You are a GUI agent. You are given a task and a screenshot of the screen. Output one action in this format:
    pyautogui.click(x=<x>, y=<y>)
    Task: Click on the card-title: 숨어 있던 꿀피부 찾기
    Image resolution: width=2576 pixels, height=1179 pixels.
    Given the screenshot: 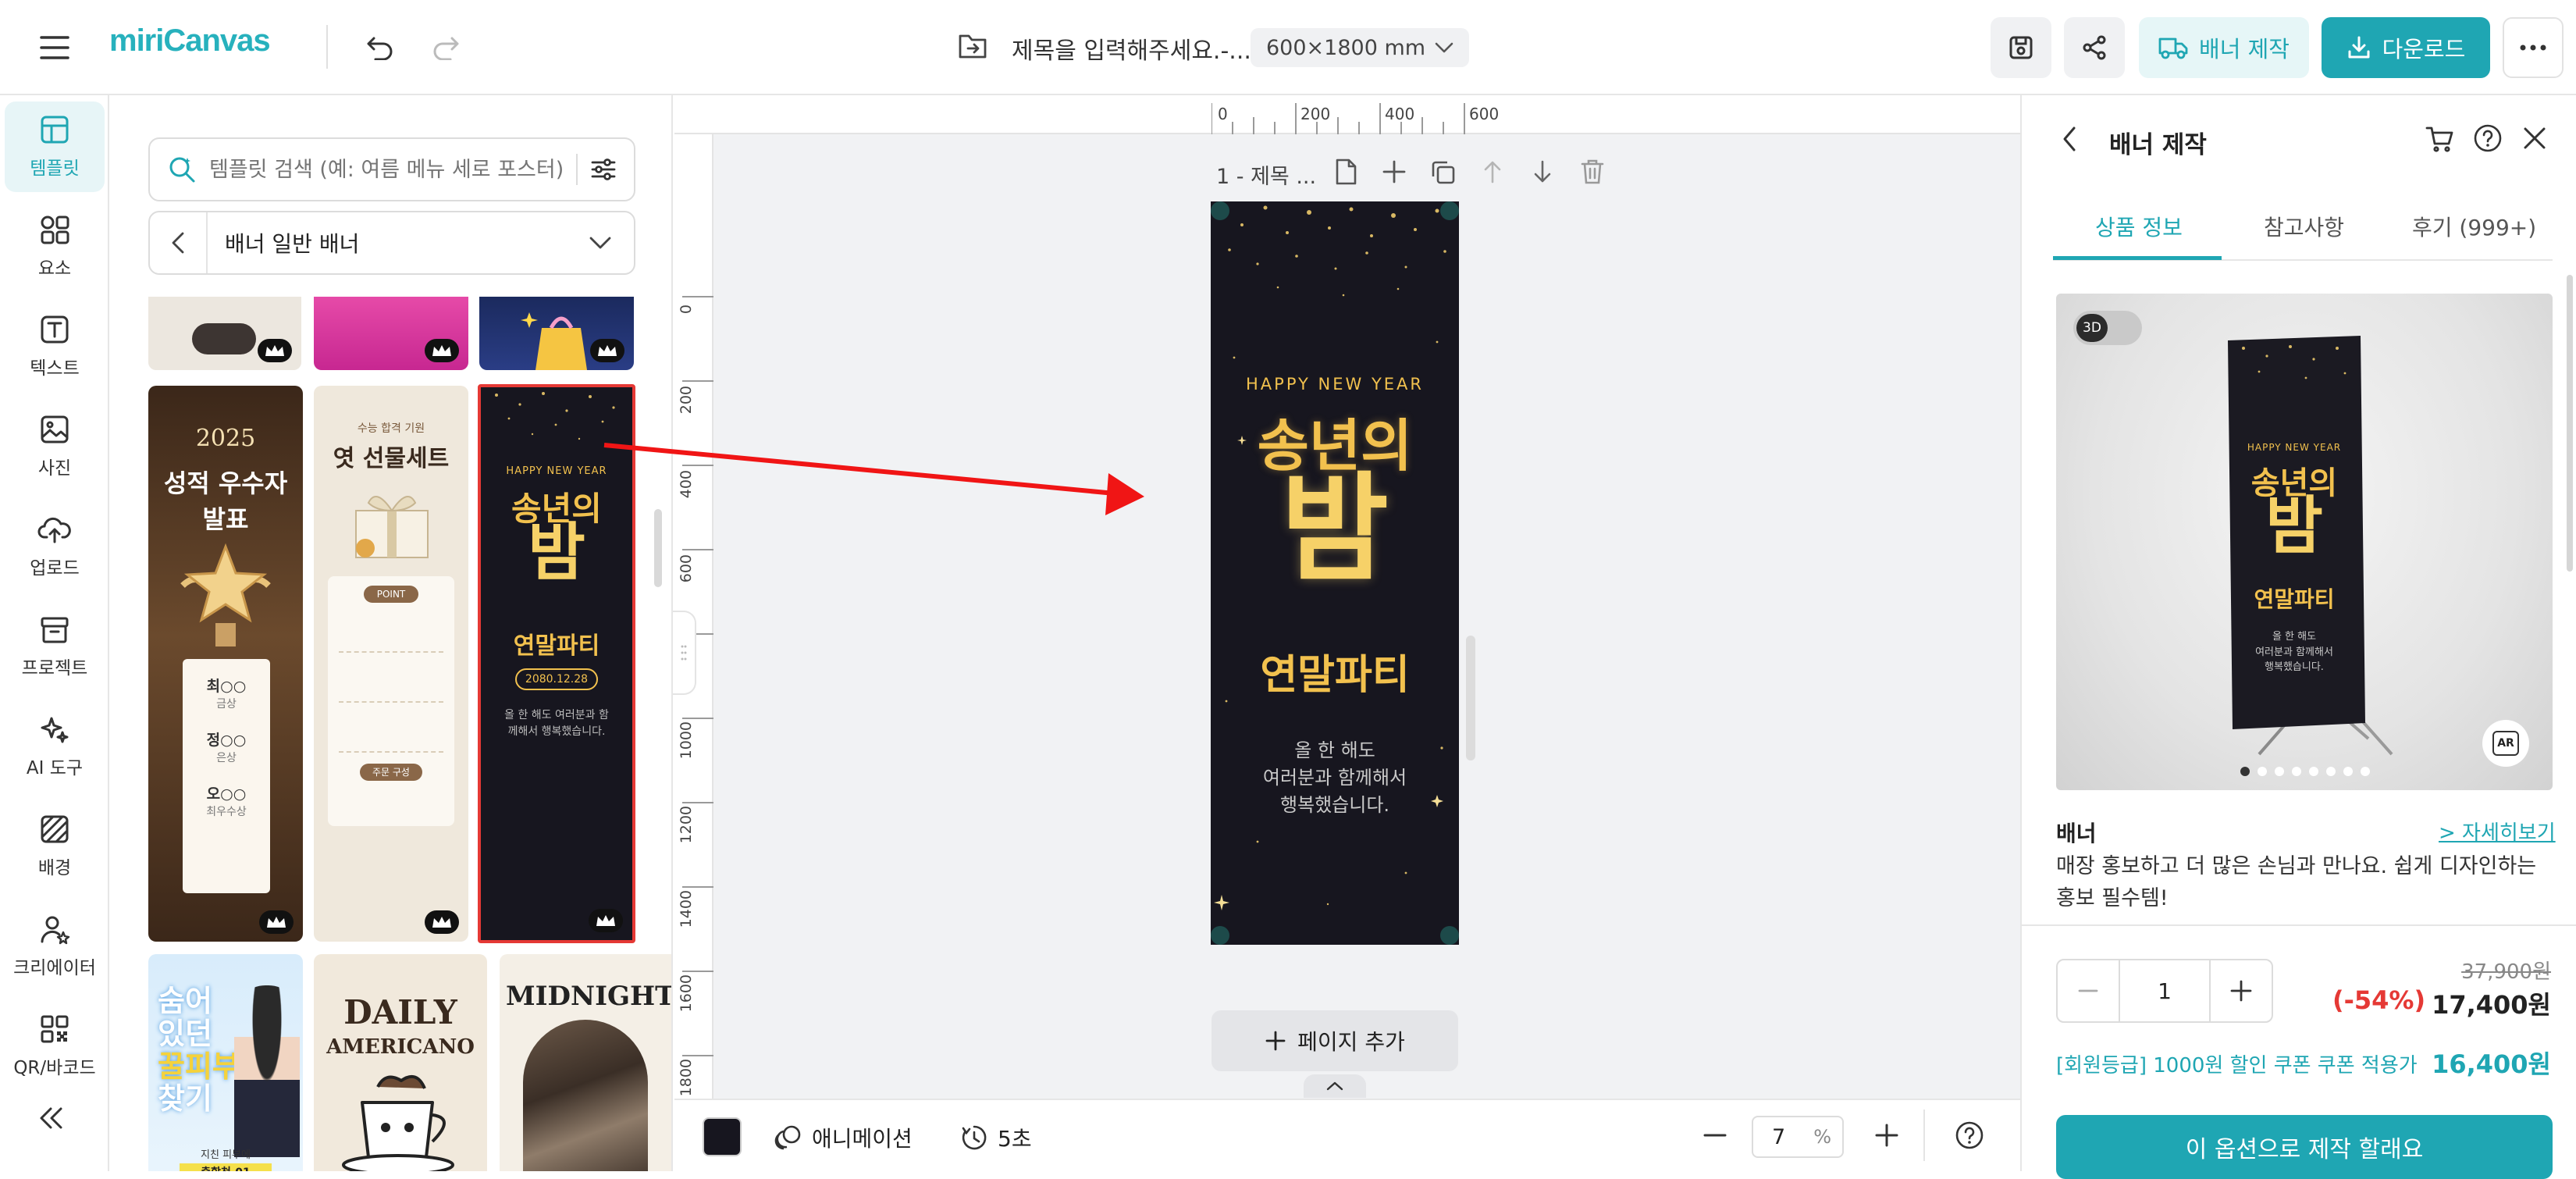 What is the action you would take?
    pyautogui.click(x=199, y=1050)
    